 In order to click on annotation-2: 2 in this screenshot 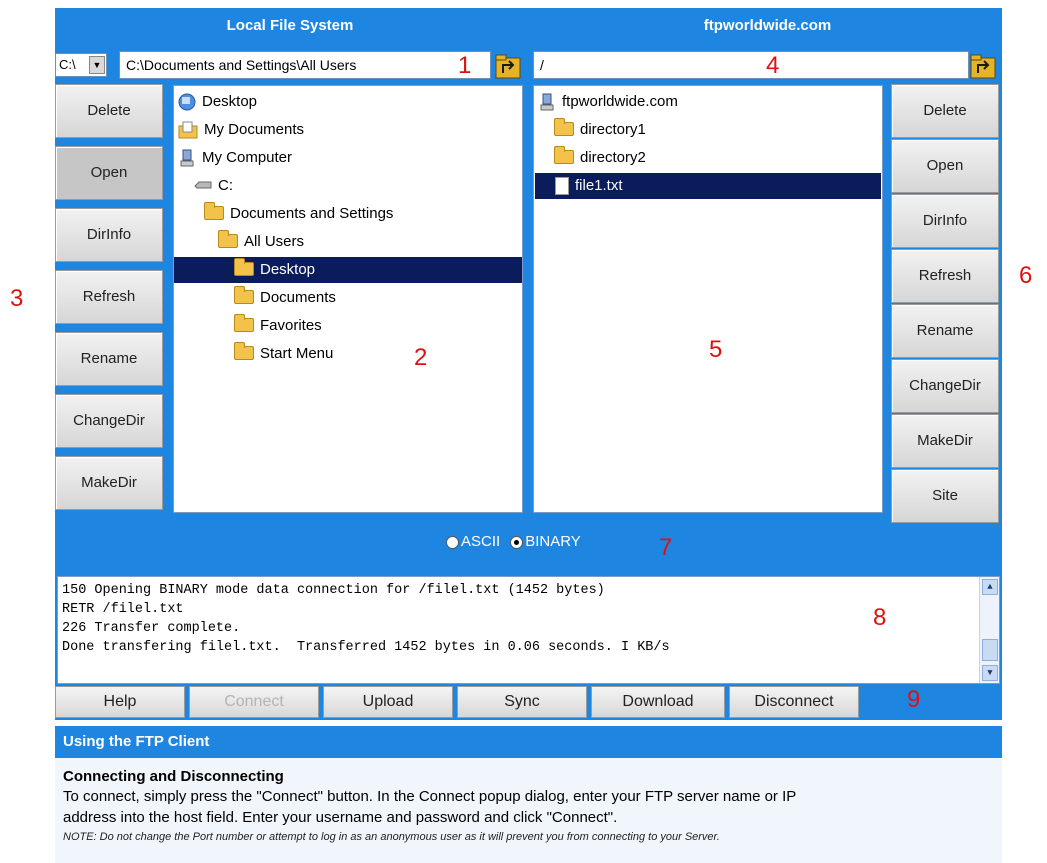, I will do `click(421, 357)`.